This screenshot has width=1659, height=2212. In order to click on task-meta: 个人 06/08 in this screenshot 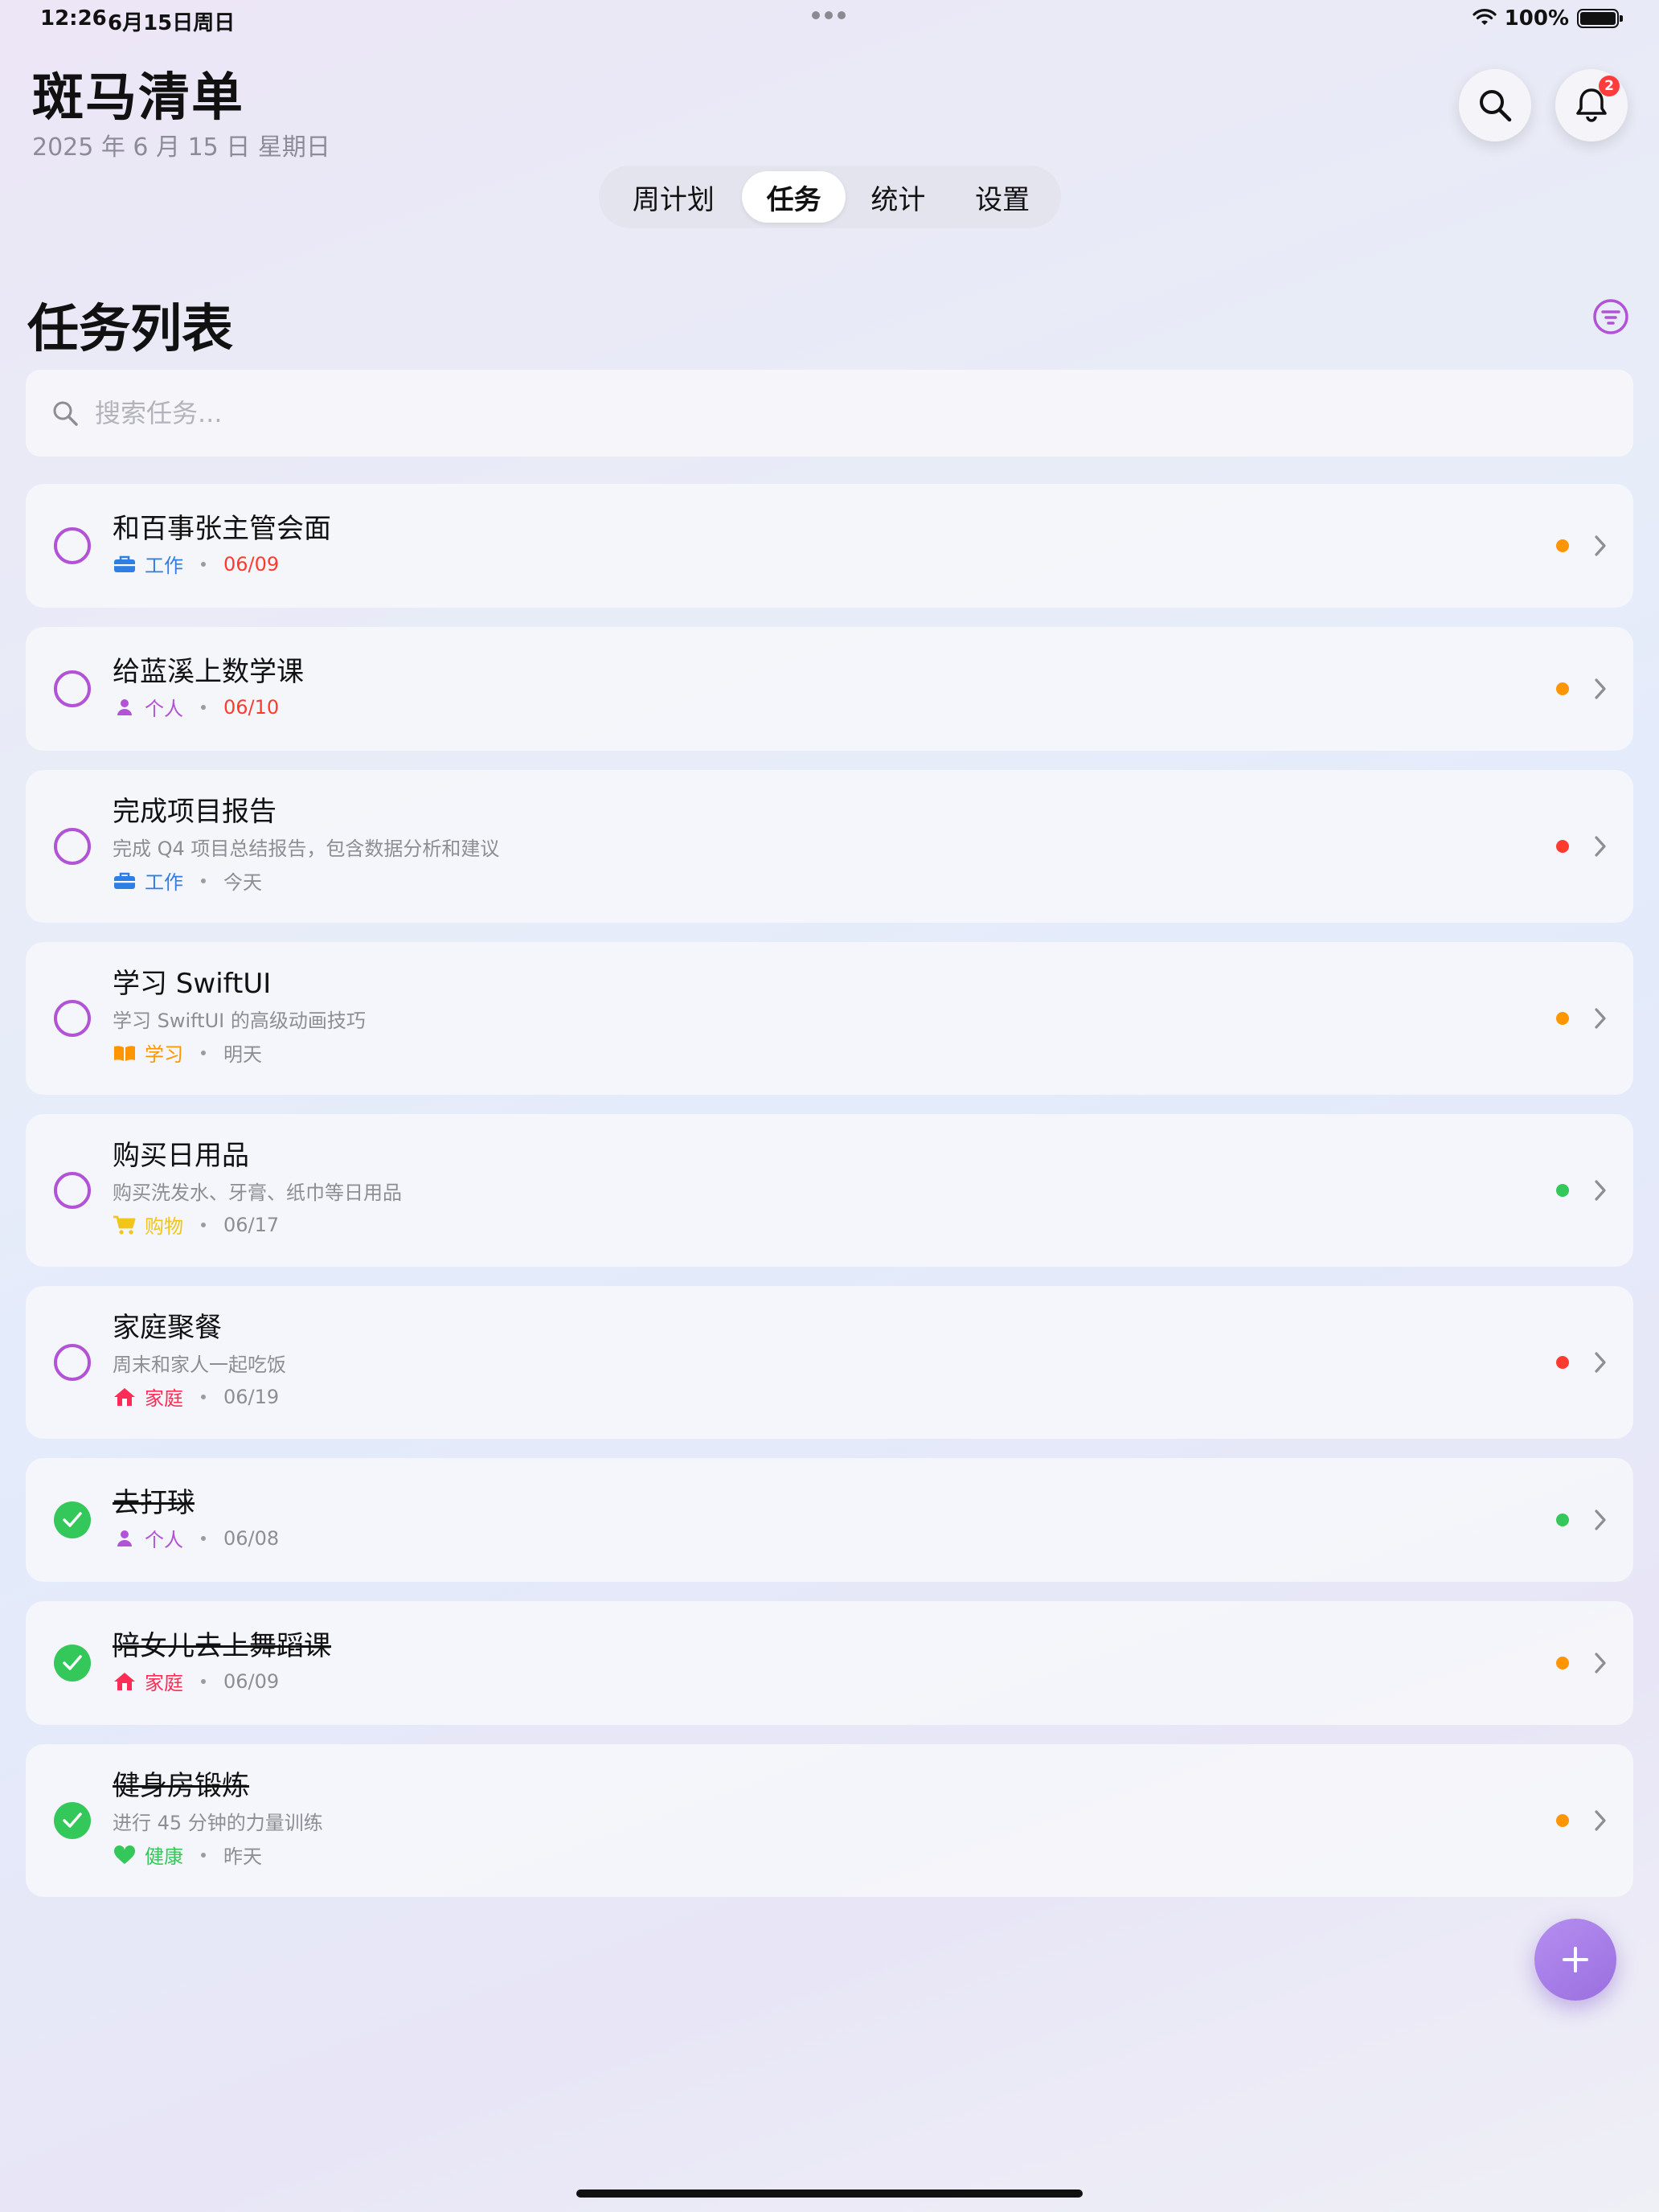, I will do `click(196, 1538)`.